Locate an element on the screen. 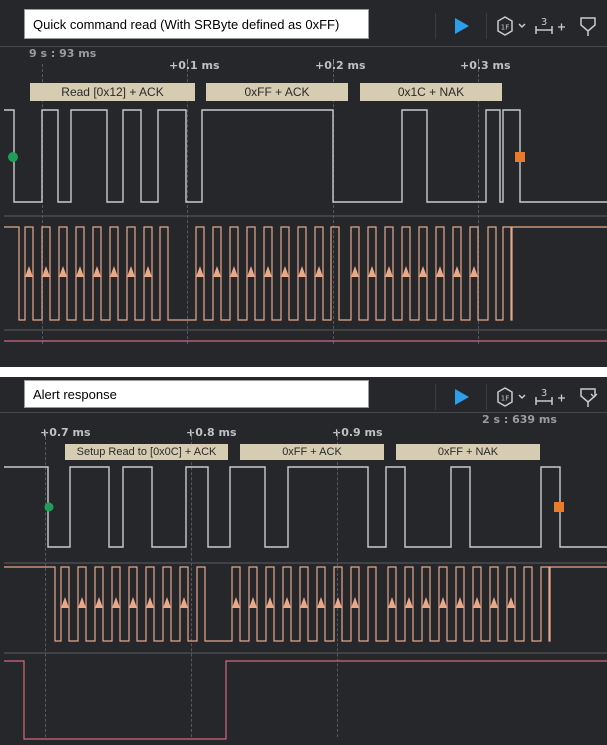 Image resolution: width=607 pixels, height=745 pixels. sda-trace is located at coordinates (305, 507).